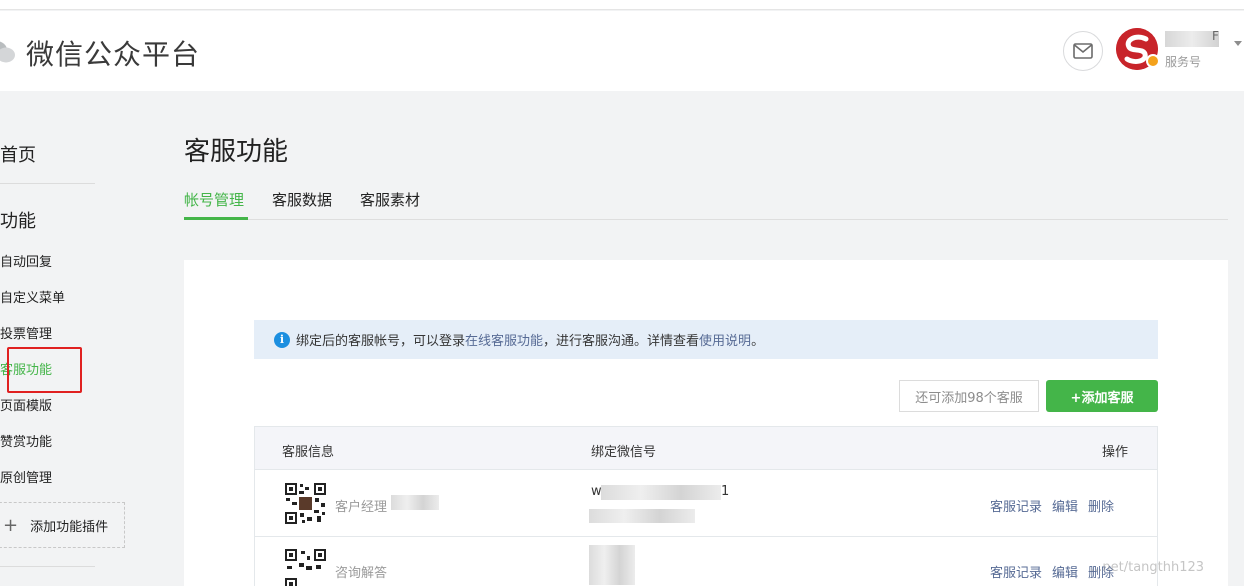 The image size is (1244, 586). What do you see at coordinates (415, 502) in the screenshot?
I see `name-redacted` at bounding box center [415, 502].